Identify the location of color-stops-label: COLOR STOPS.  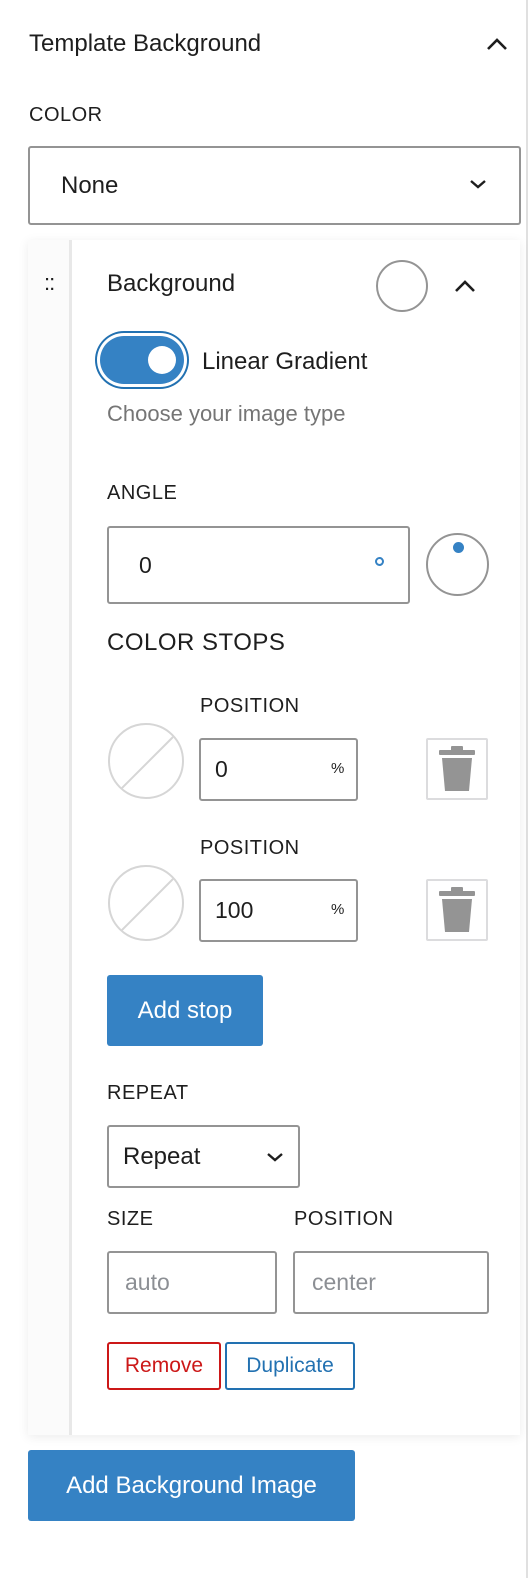
(196, 642).